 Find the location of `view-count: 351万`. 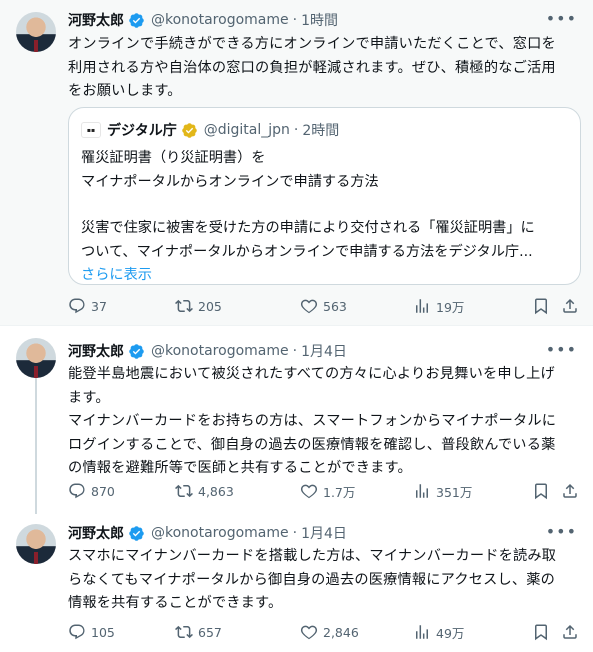

view-count: 351万 is located at coordinates (454, 492).